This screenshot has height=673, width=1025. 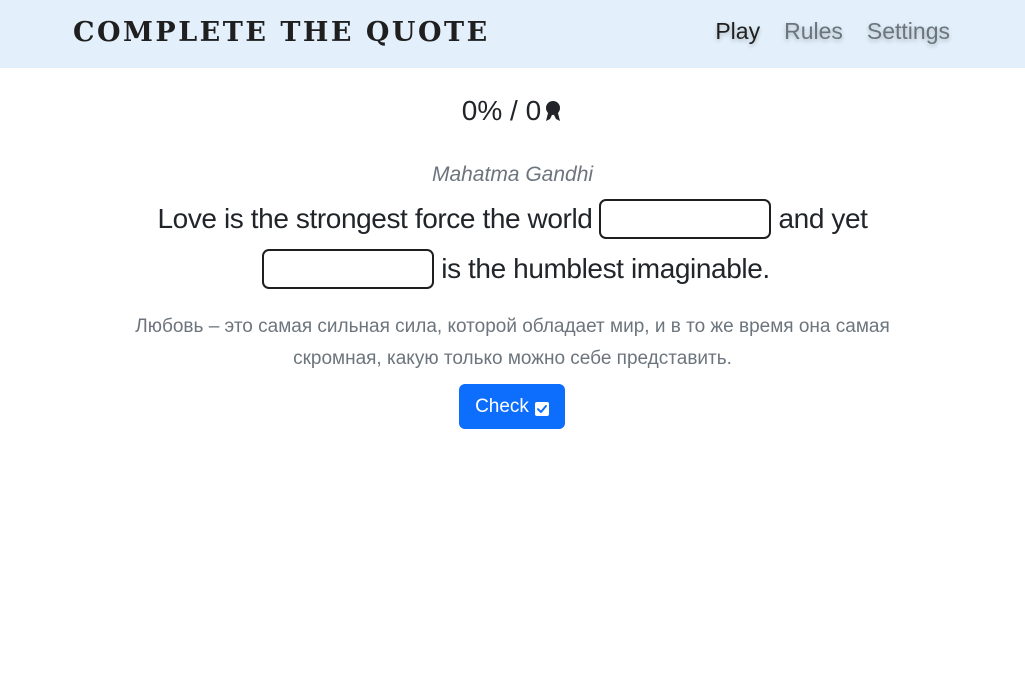 I want to click on check-button-label: Check, so click(x=502, y=406).